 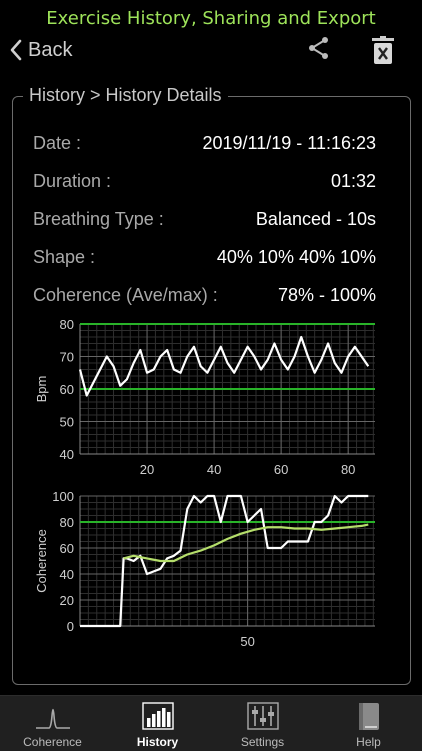 What do you see at coordinates (224, 366) in the screenshot?
I see `bpm-series-line` at bounding box center [224, 366].